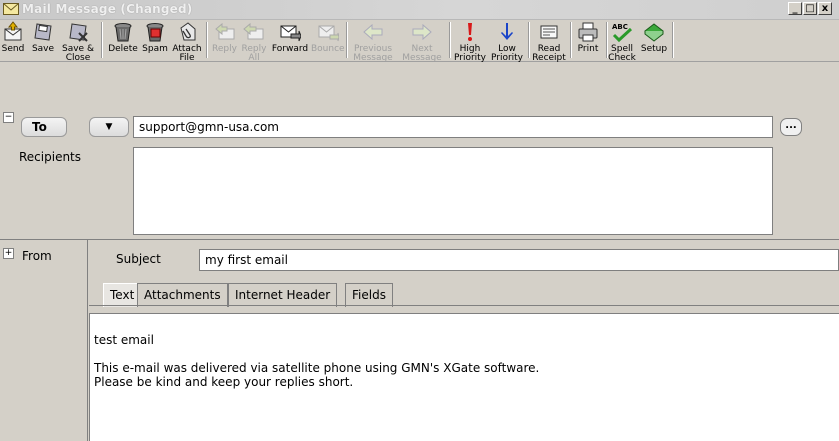 The height and width of the screenshot is (441, 839). What do you see at coordinates (588, 32) in the screenshot?
I see `printer-icon` at bounding box center [588, 32].